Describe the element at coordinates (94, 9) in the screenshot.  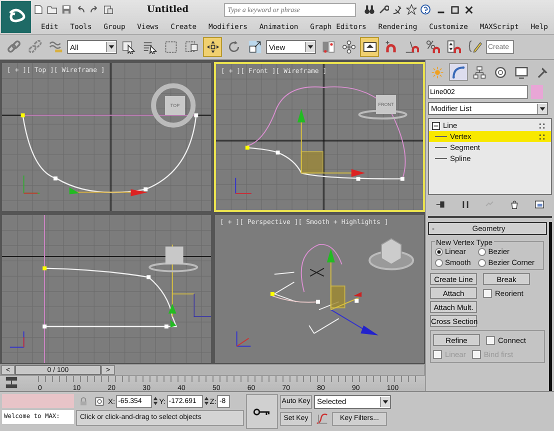
I see `redo-icon` at that location.